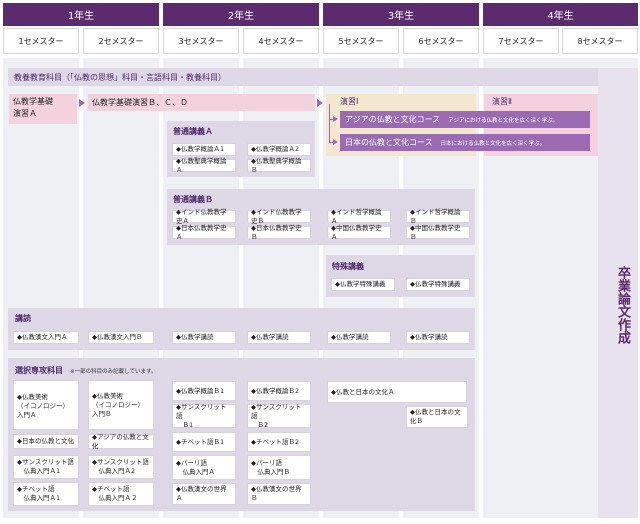 Image resolution: width=640 pixels, height=524 pixels. What do you see at coordinates (46, 337) in the screenshot?
I see `course-box: ◆仏教漢文入門Ａ` at bounding box center [46, 337].